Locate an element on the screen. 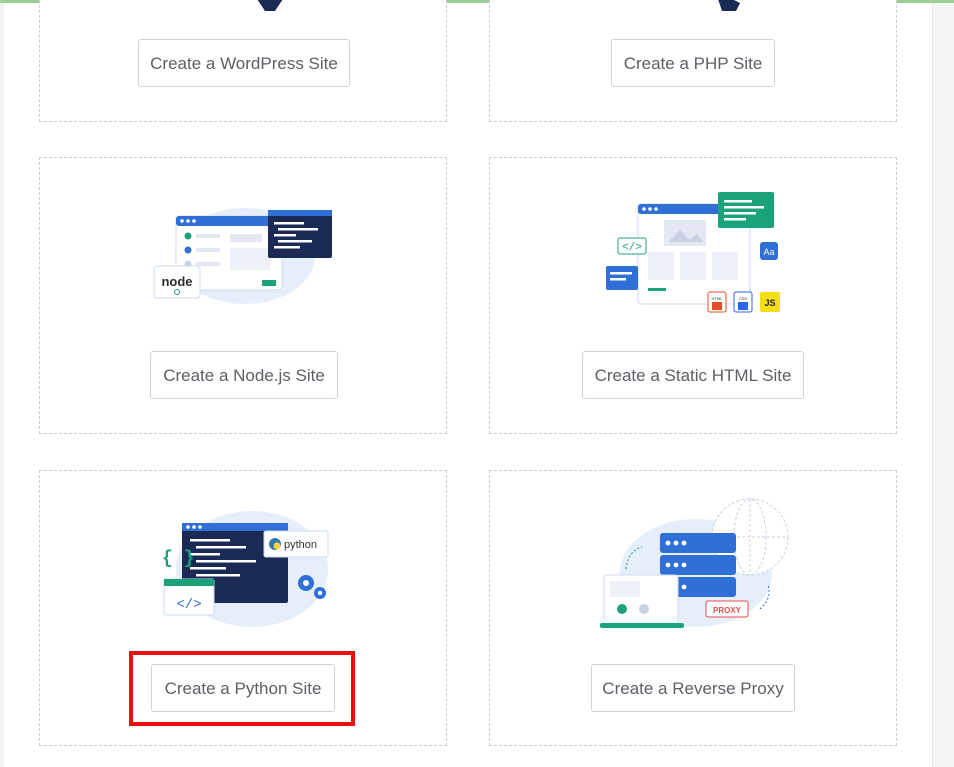 This screenshot has width=954, height=767. create-php-site-button: Create a PHP Site is located at coordinates (693, 63).